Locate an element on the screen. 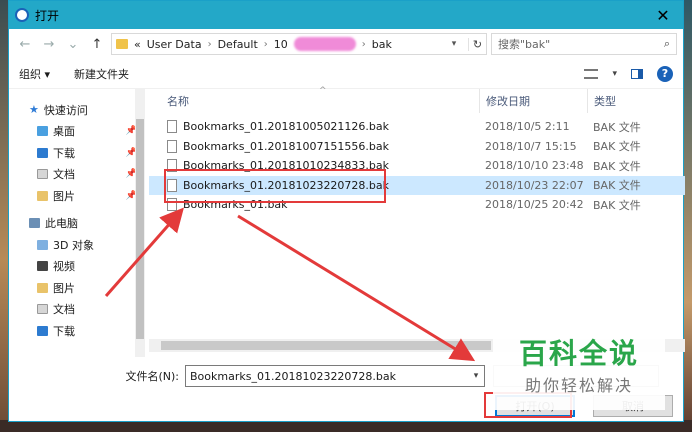  video-icon is located at coordinates (42, 266).